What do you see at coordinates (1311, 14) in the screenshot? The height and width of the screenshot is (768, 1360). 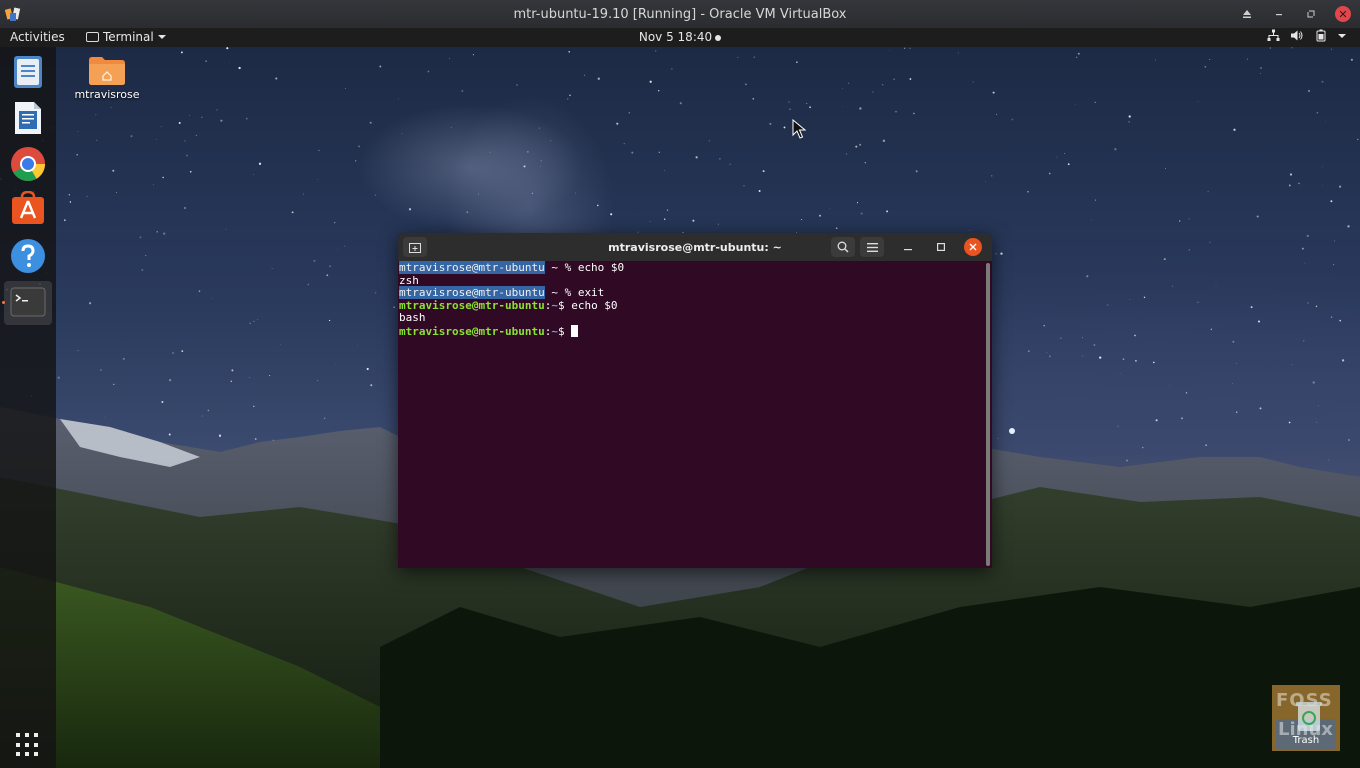 I see `restore-button` at bounding box center [1311, 14].